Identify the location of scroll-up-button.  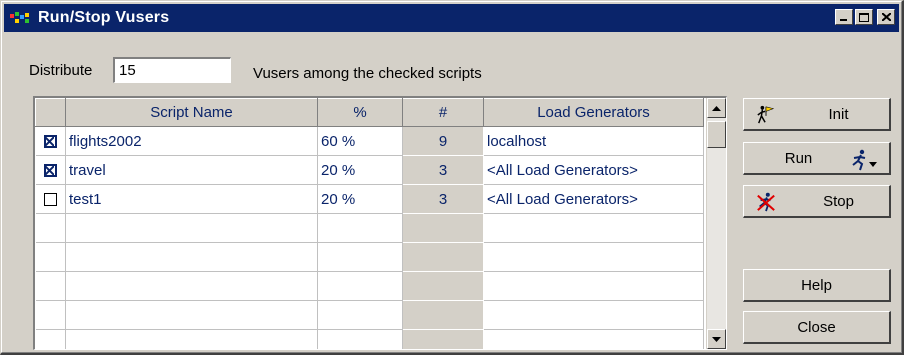
(716, 108).